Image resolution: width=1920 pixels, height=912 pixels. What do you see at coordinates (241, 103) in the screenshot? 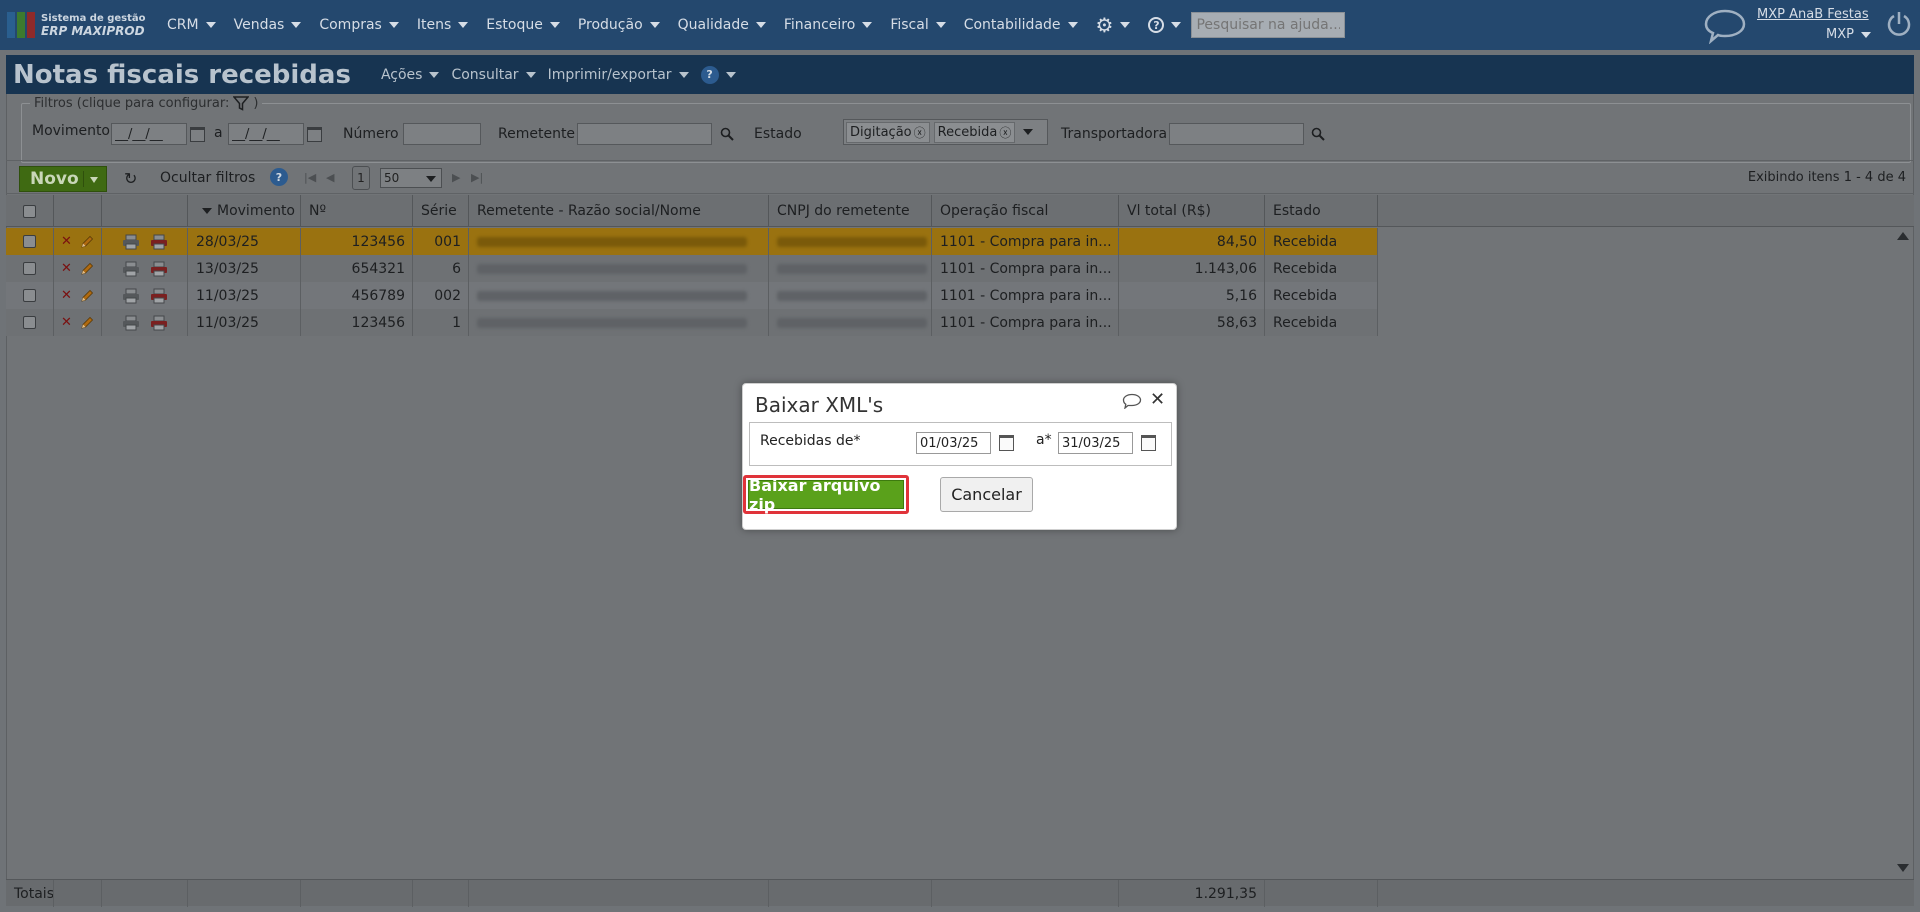
I see `filter-icon` at bounding box center [241, 103].